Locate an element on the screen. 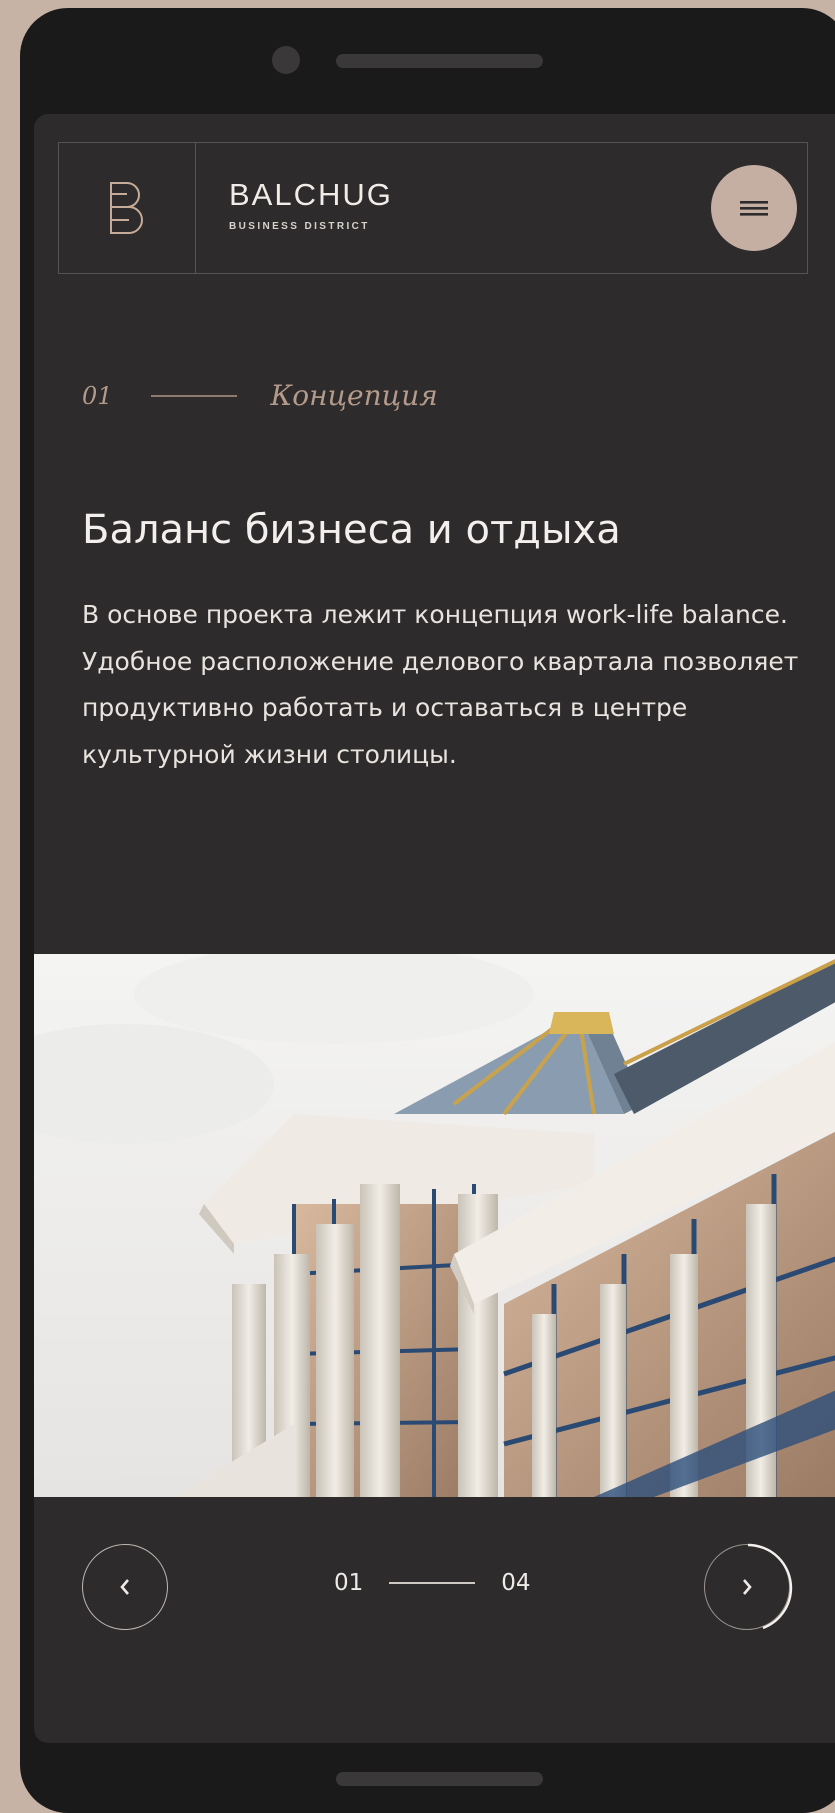 Image resolution: width=835 pixels, height=1813 pixels. next-slide-button is located at coordinates (748, 1586).